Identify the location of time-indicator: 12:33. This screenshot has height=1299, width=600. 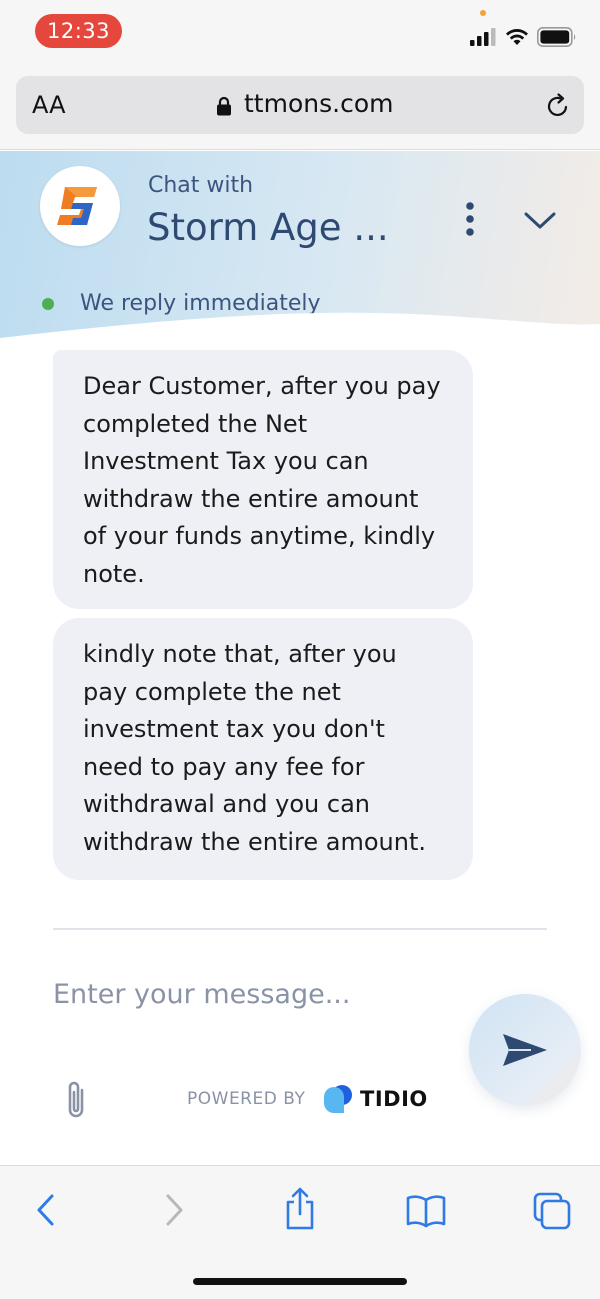
(78, 31).